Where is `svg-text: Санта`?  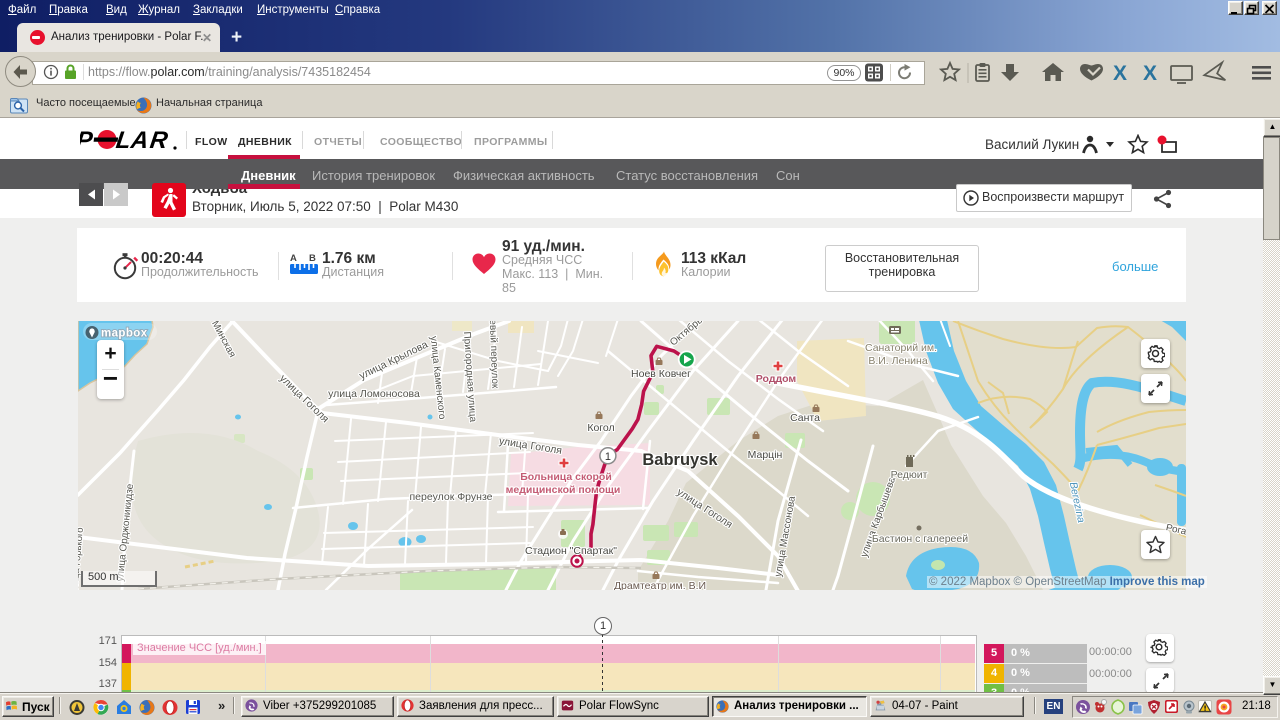 svg-text: Санта is located at coordinates (805, 418).